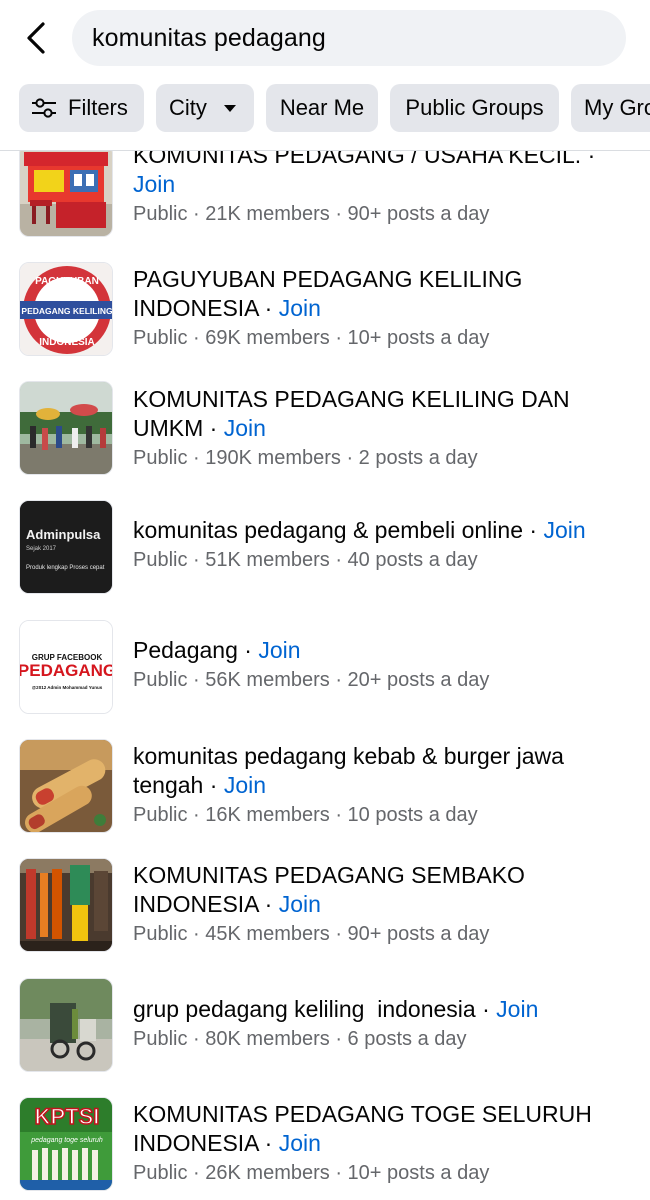 The image size is (650, 1200). I want to click on near-me-chip: Near Me, so click(322, 108).